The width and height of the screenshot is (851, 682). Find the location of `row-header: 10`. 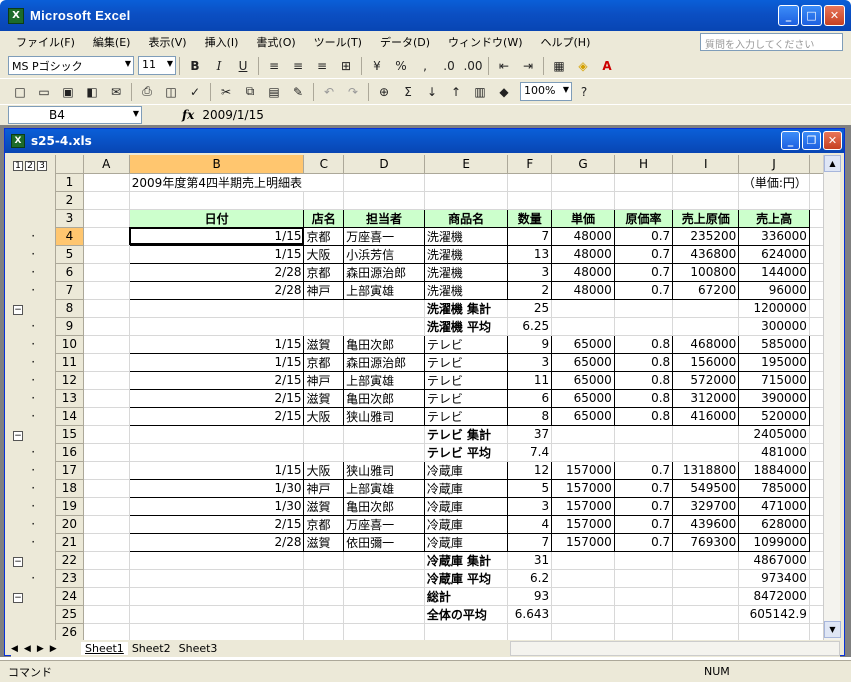

row-header: 10 is located at coordinates (69, 344).